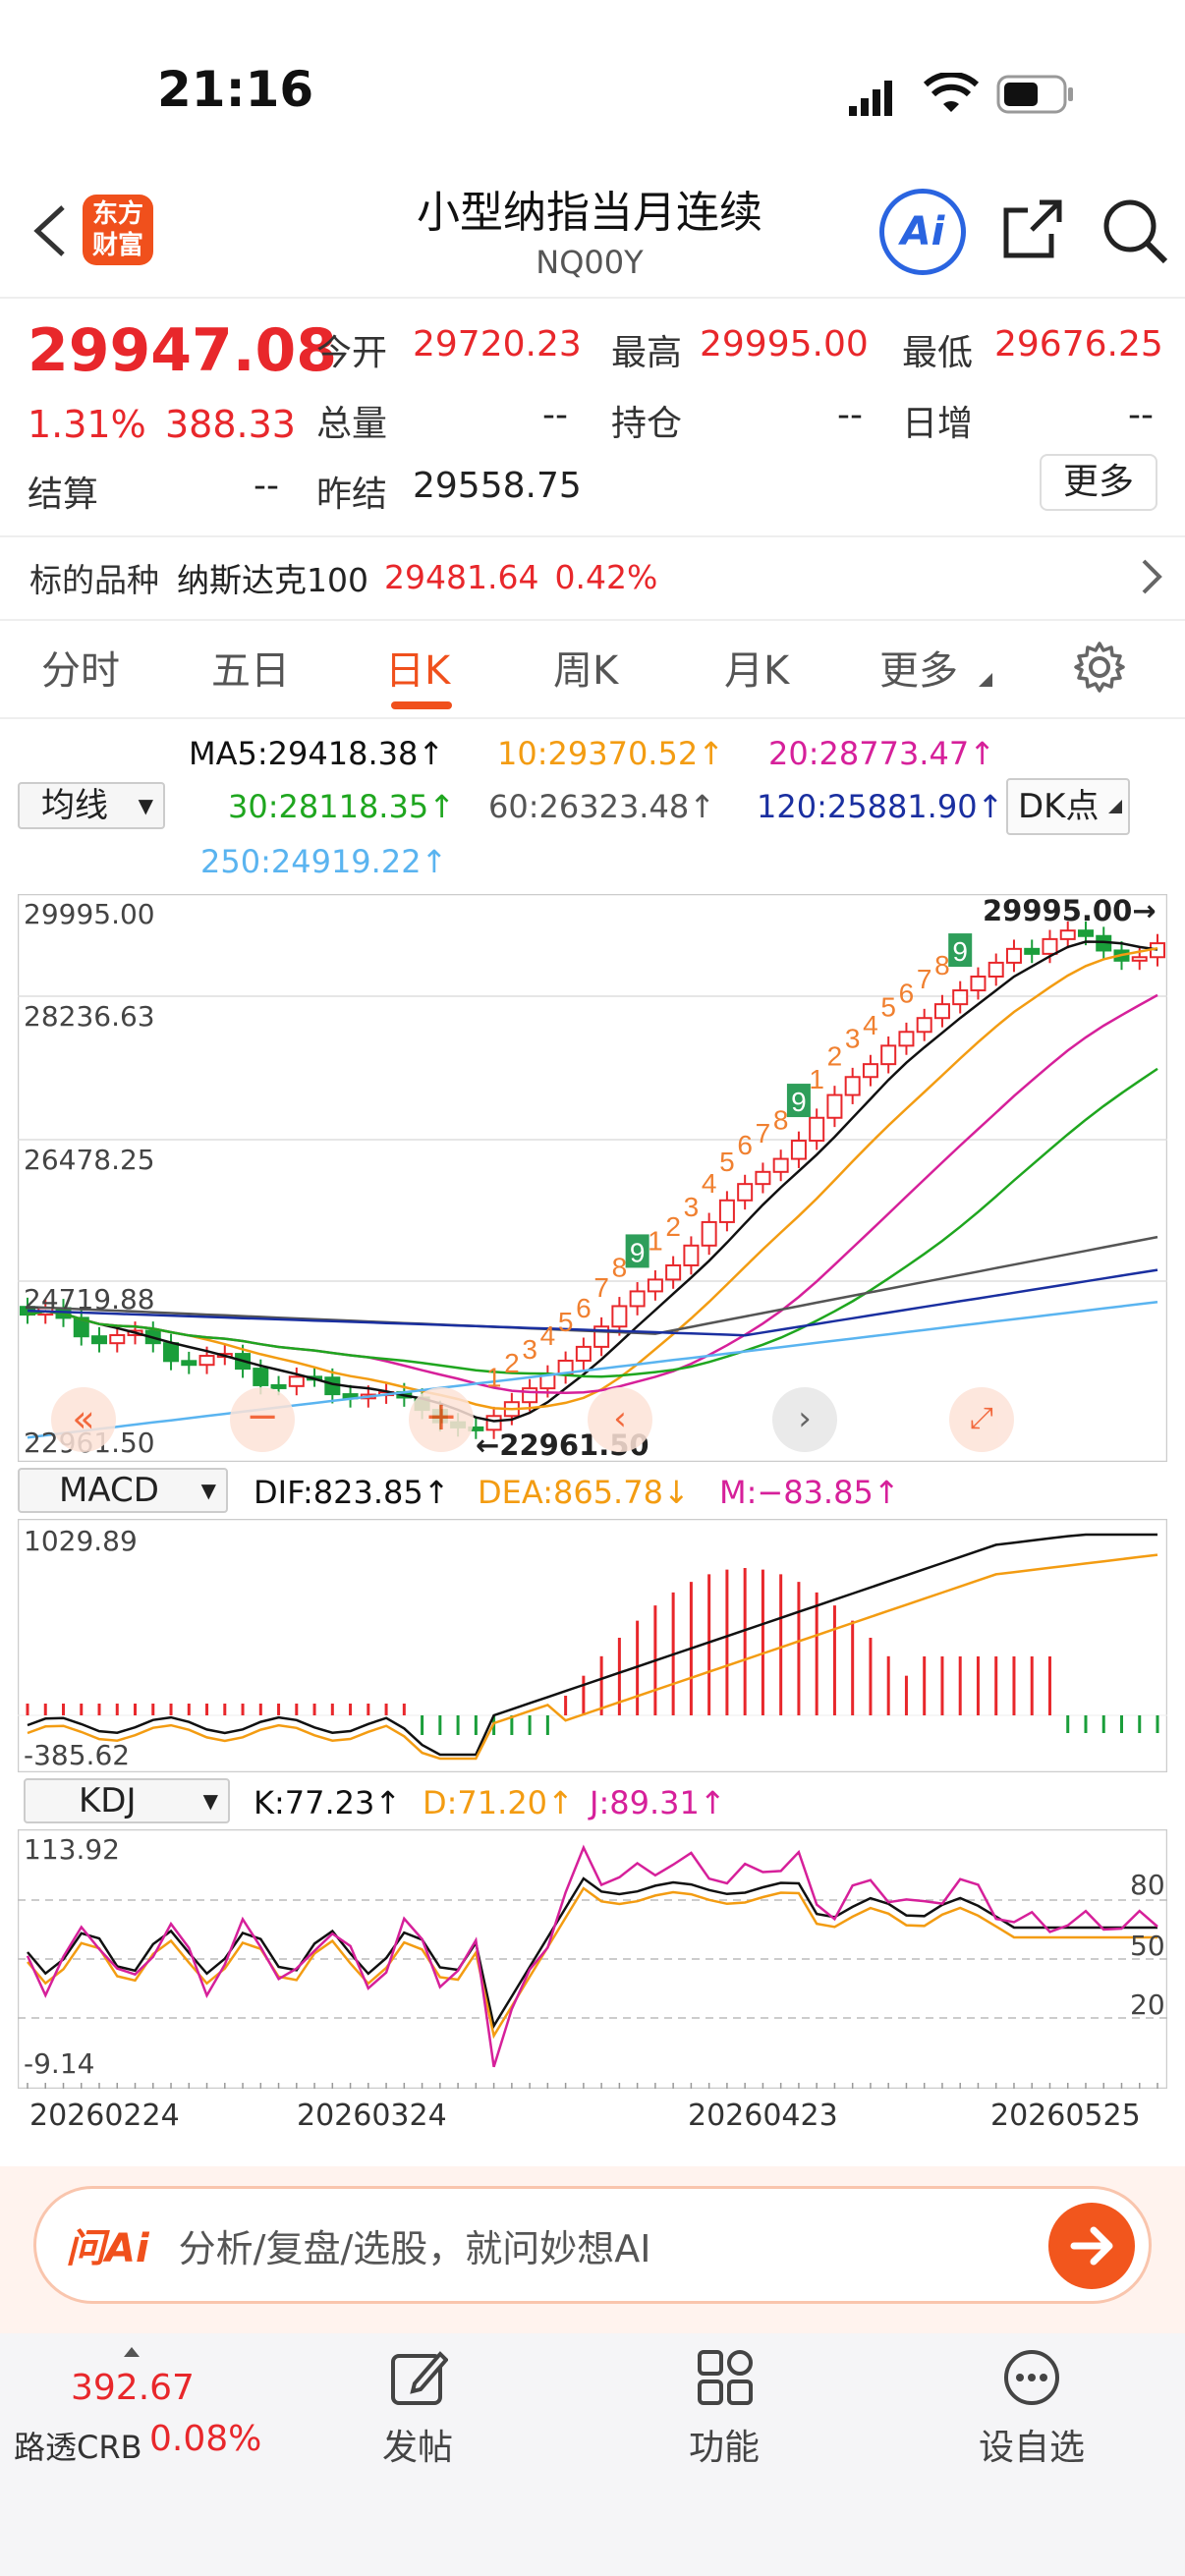 This screenshot has height=2576, width=1185. What do you see at coordinates (647, 353) in the screenshot?
I see `high-label: 最高` at bounding box center [647, 353].